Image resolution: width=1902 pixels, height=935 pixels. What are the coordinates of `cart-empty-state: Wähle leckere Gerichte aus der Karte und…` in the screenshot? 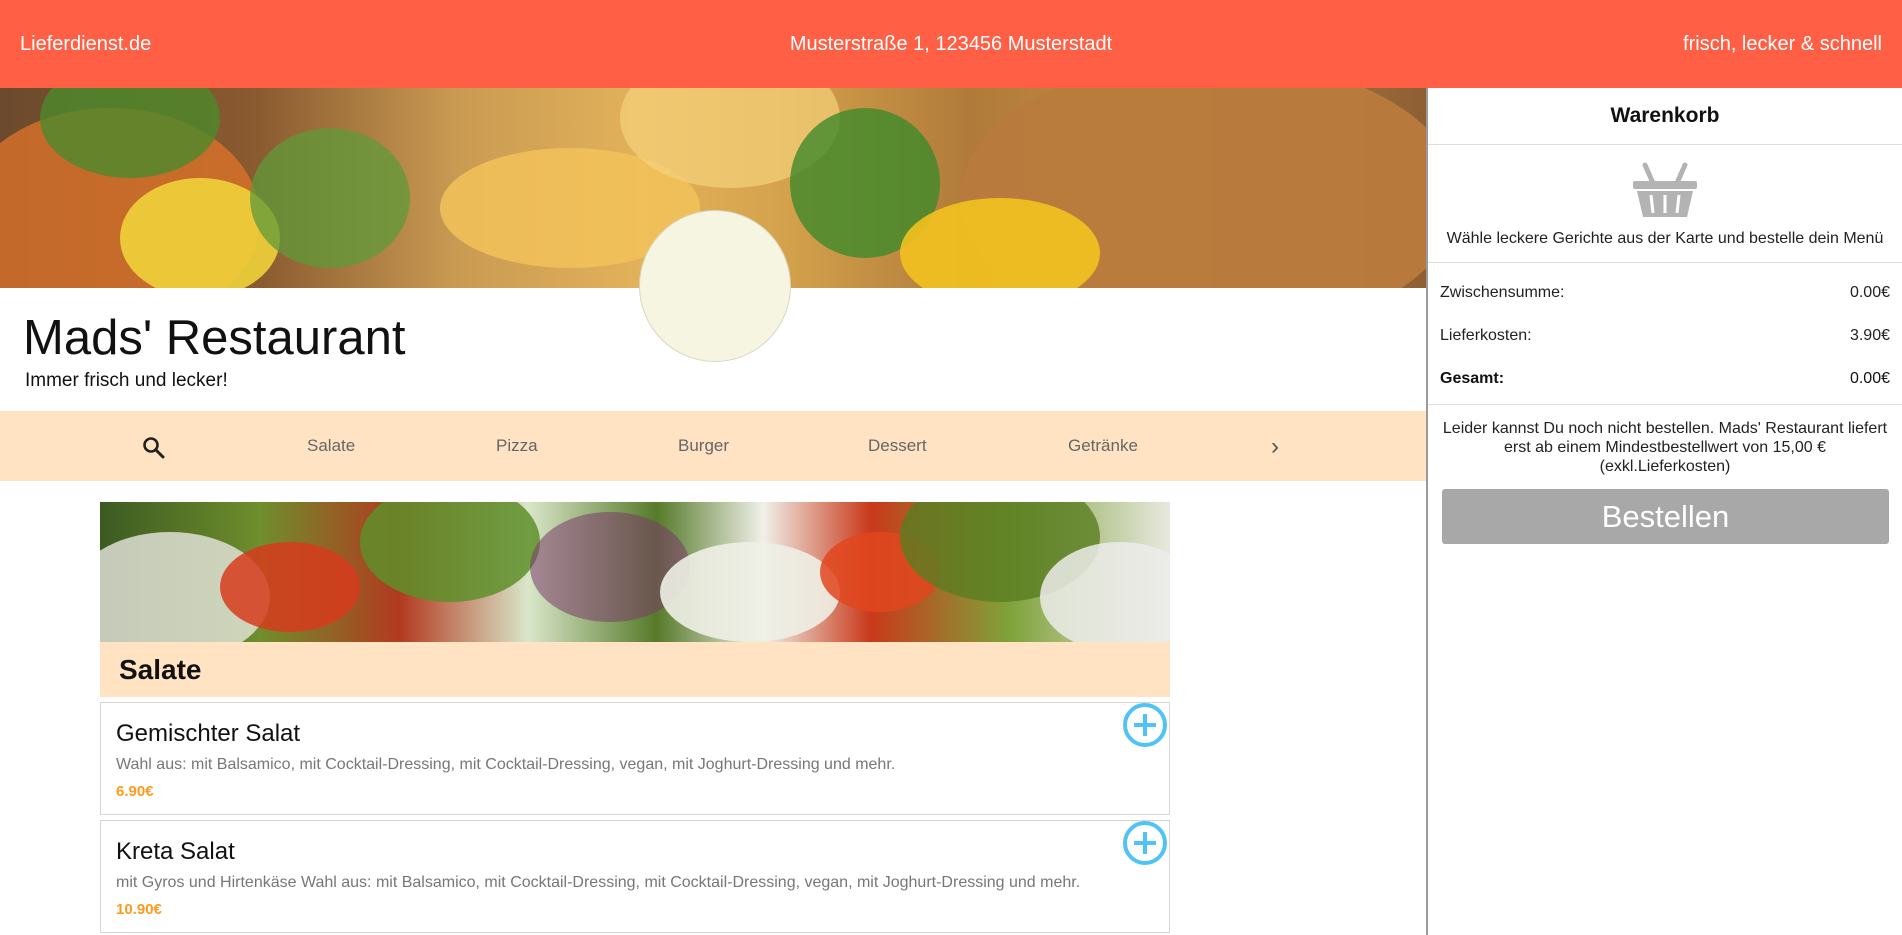 It's located at (1665, 204).